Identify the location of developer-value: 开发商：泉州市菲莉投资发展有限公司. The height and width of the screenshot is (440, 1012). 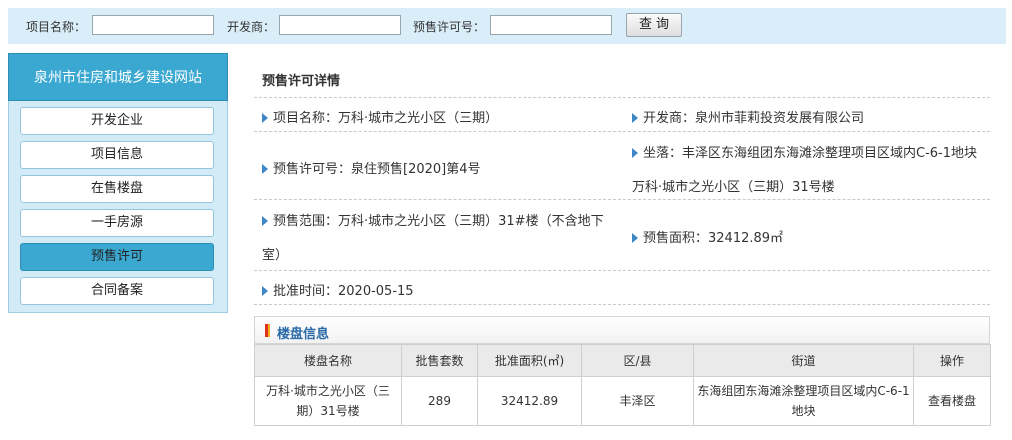
(754, 118).